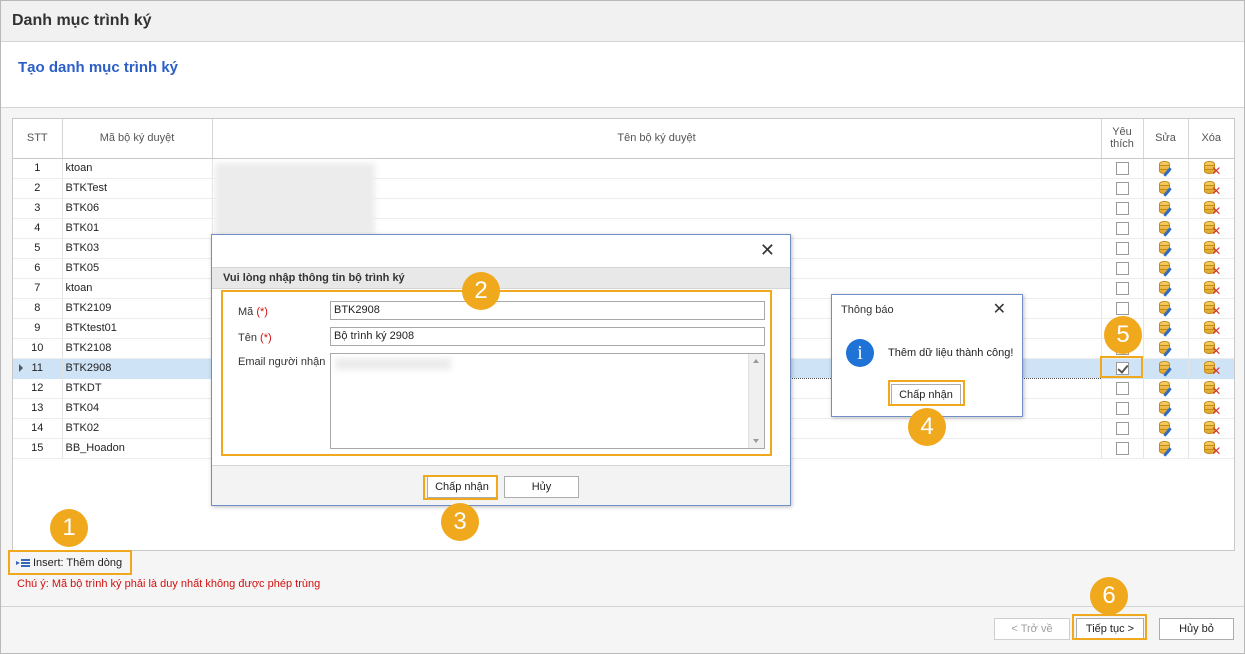  Describe the element at coordinates (70, 562) in the screenshot. I see `insert-row-button: Insert: Thêm dòng` at that location.